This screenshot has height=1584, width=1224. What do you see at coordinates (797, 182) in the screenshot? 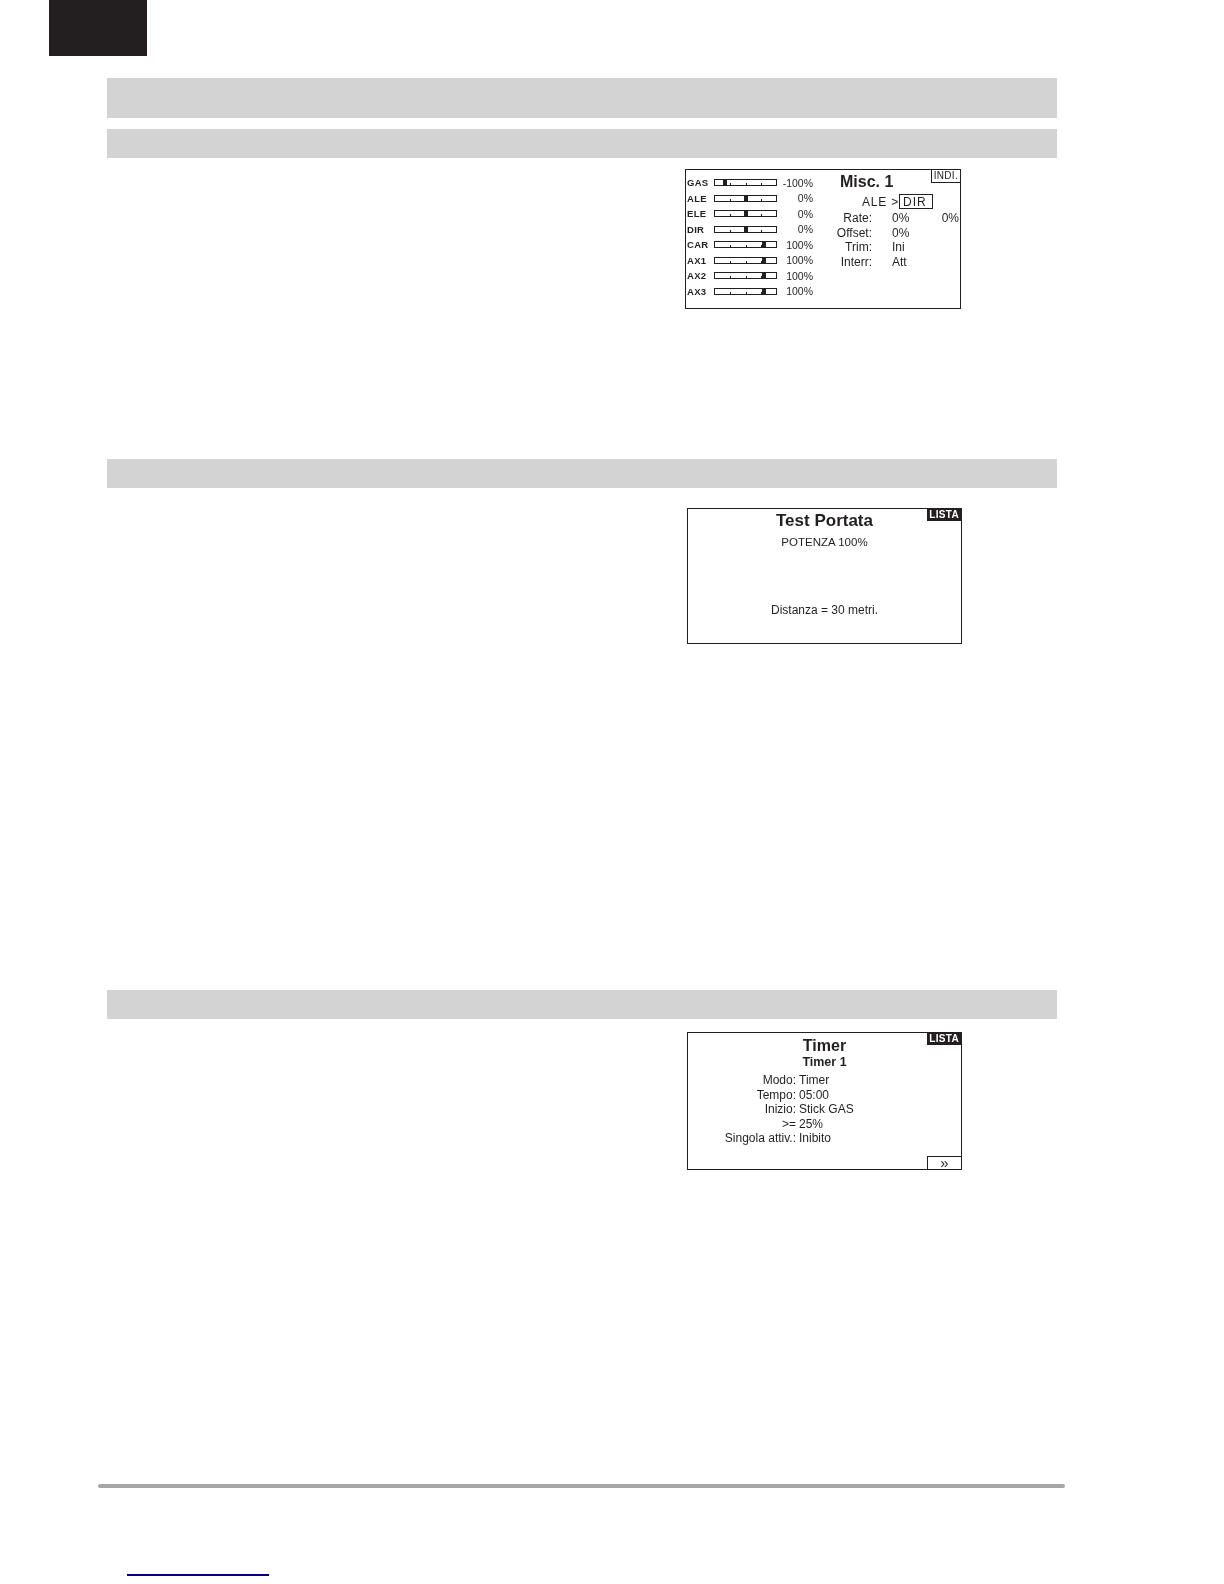
I see `channel-reading: -100%` at bounding box center [797, 182].